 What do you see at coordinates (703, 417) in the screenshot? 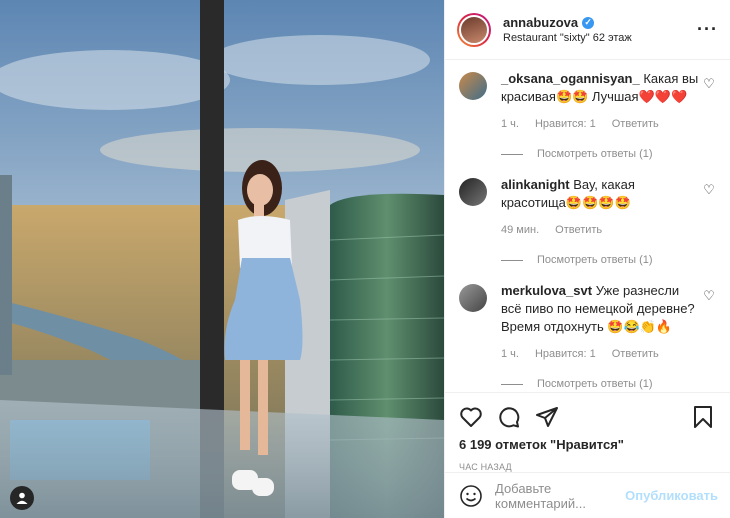
I see `bookmark-icon` at bounding box center [703, 417].